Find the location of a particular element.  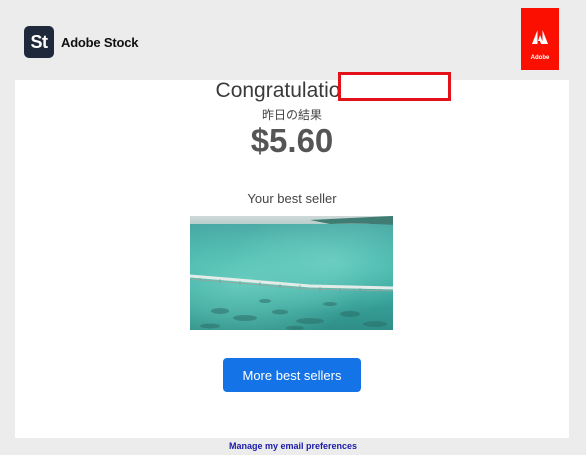

earnings-amount: $5.60 is located at coordinates (292, 140).